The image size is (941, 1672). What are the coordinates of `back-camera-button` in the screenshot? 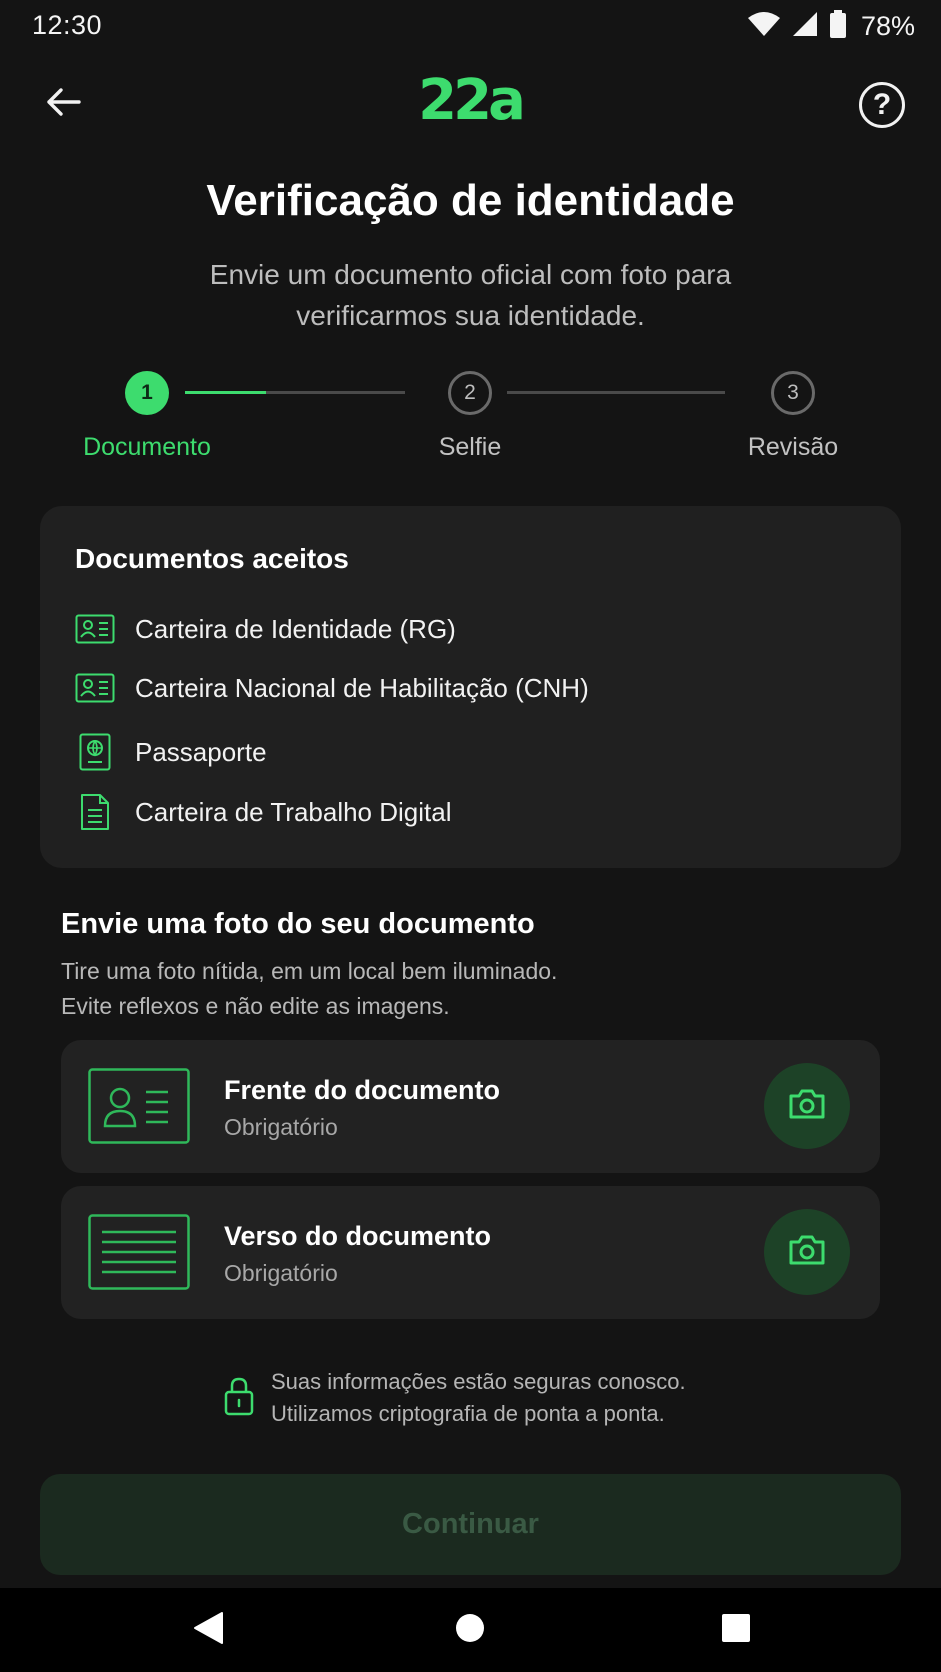 It's located at (807, 1252).